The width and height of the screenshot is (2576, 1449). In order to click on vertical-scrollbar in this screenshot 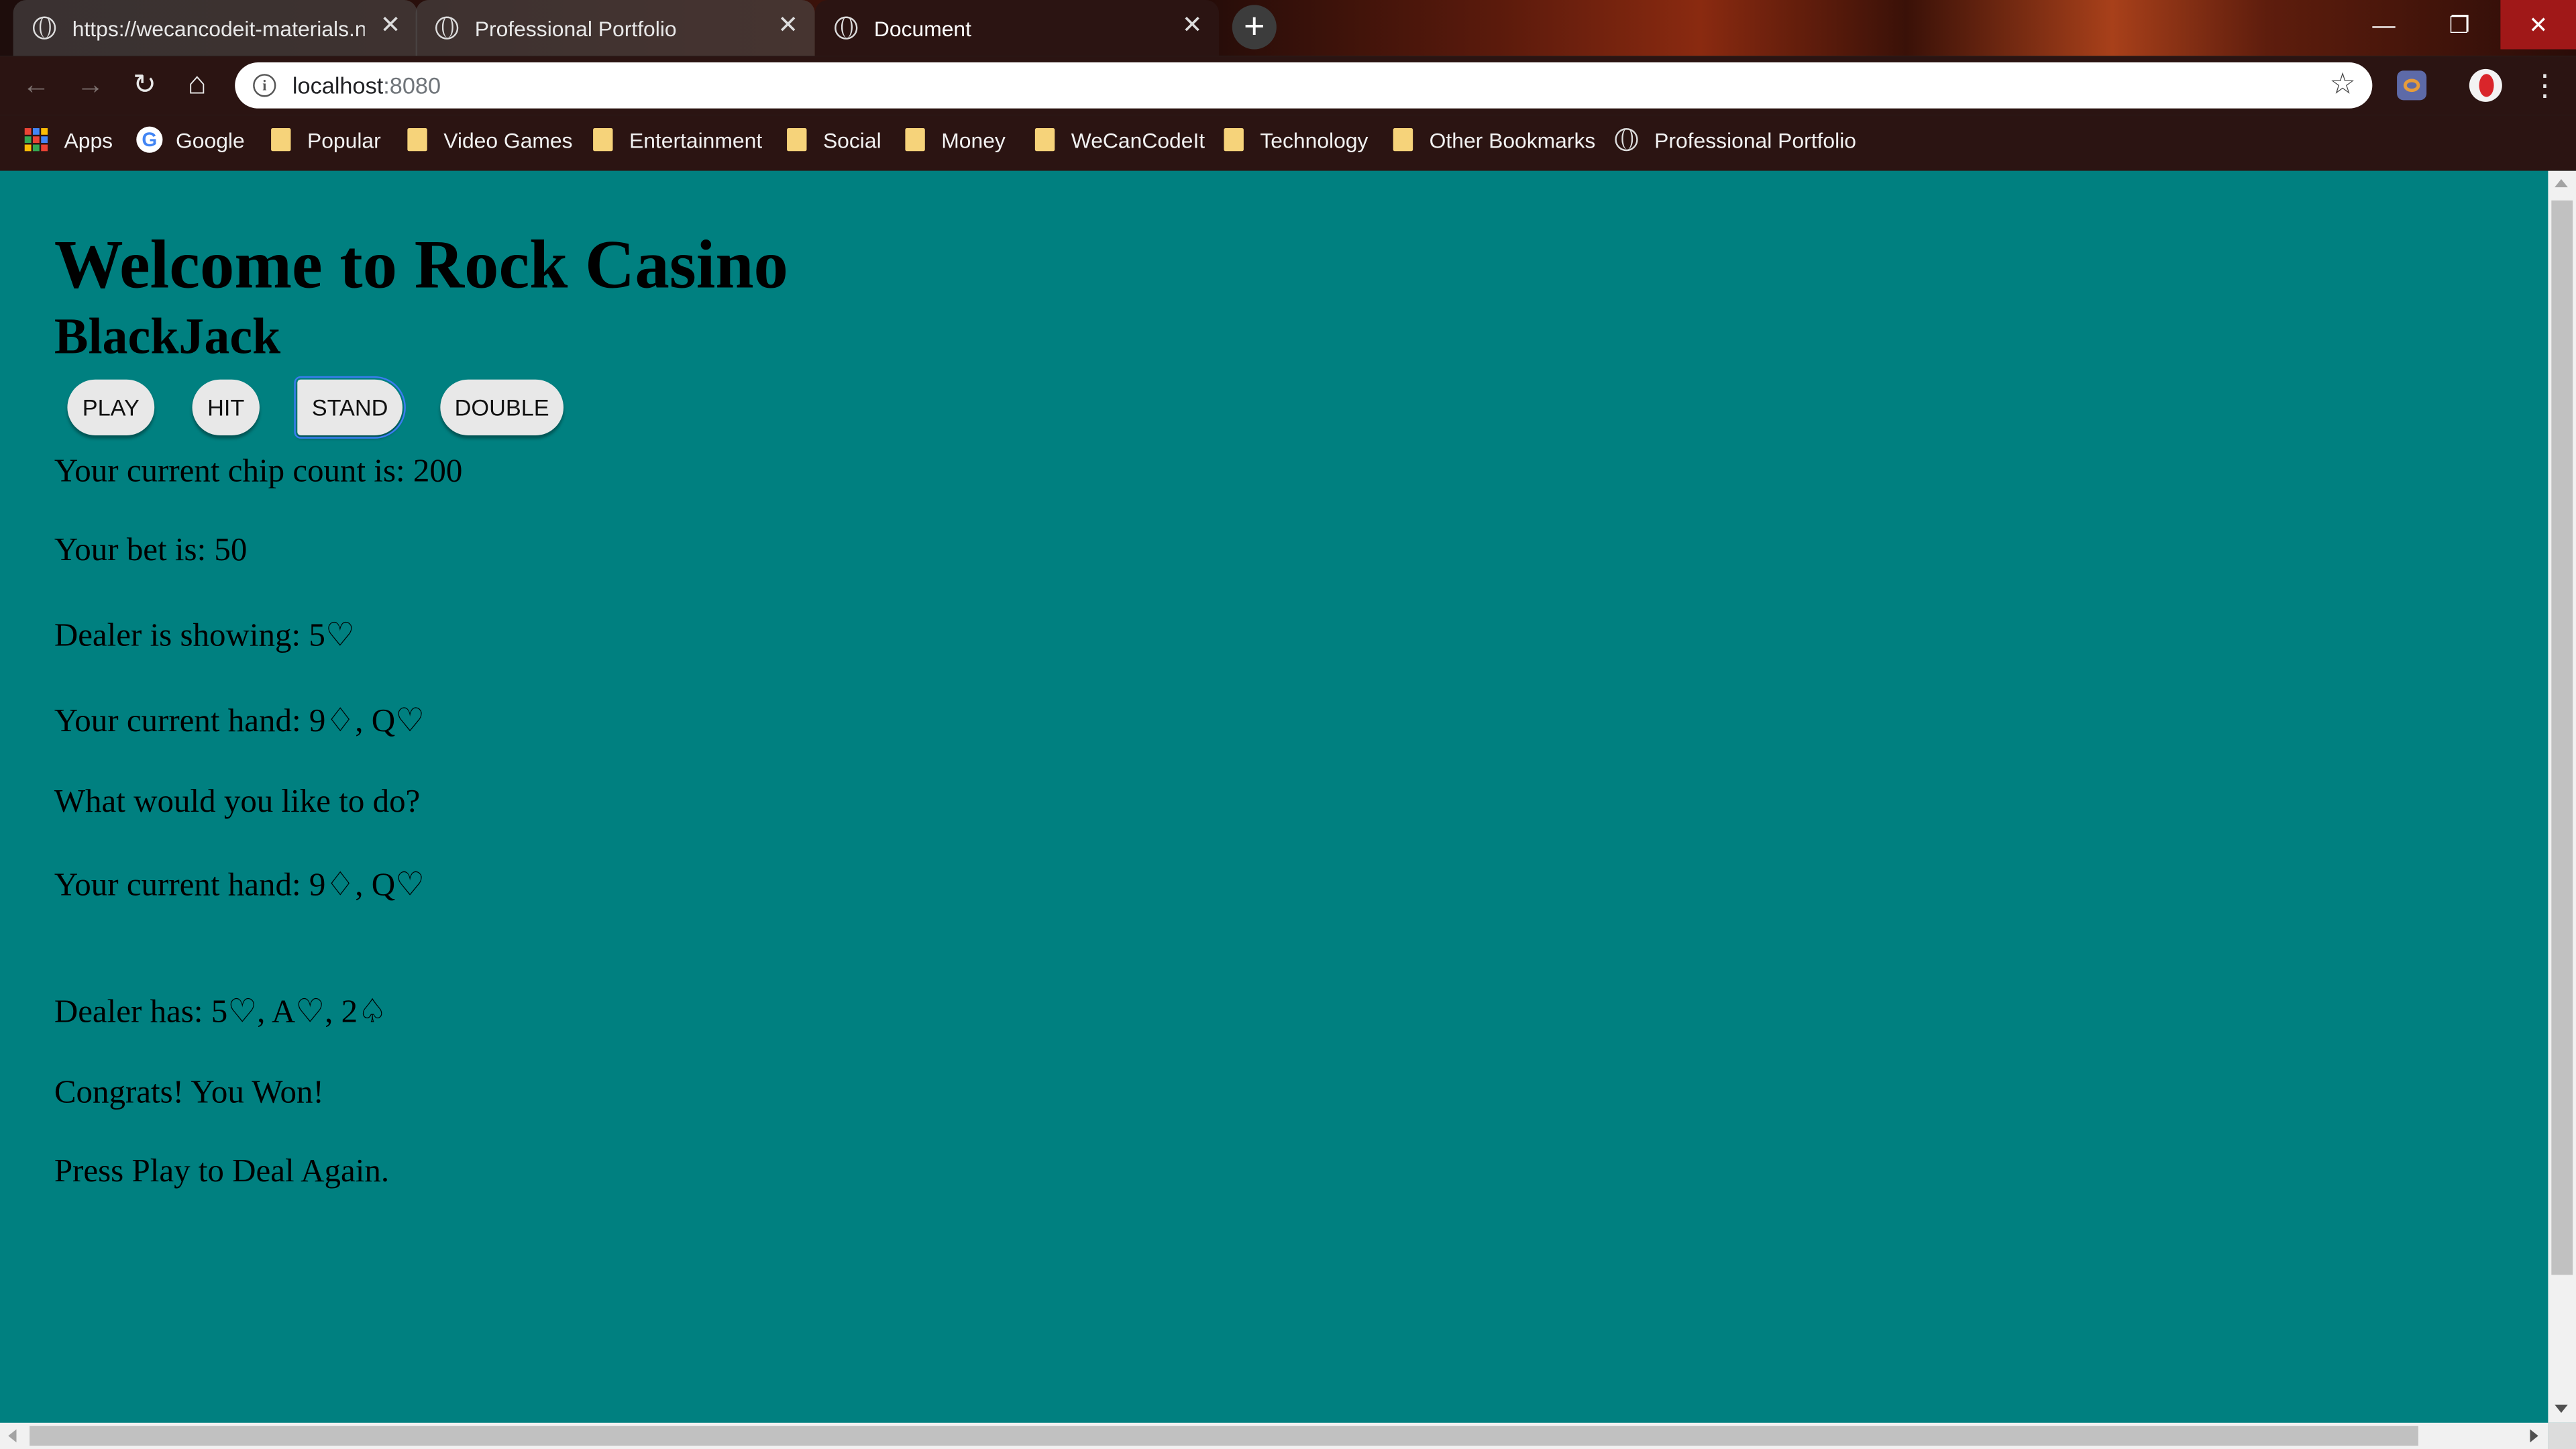, I will do `click(2562, 796)`.